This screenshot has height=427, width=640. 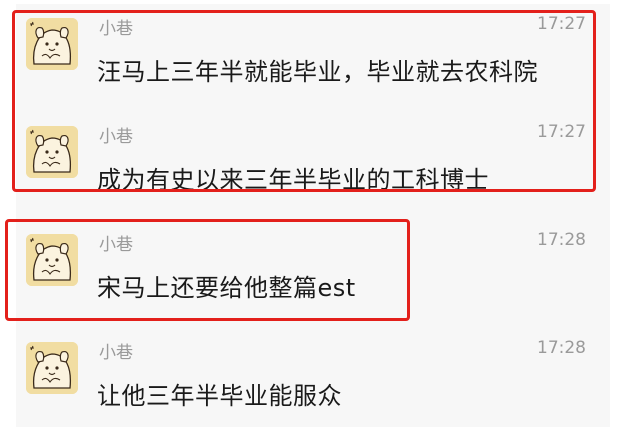 I want to click on message-text: 宋马上还要给他整篇est, so click(x=226, y=288).